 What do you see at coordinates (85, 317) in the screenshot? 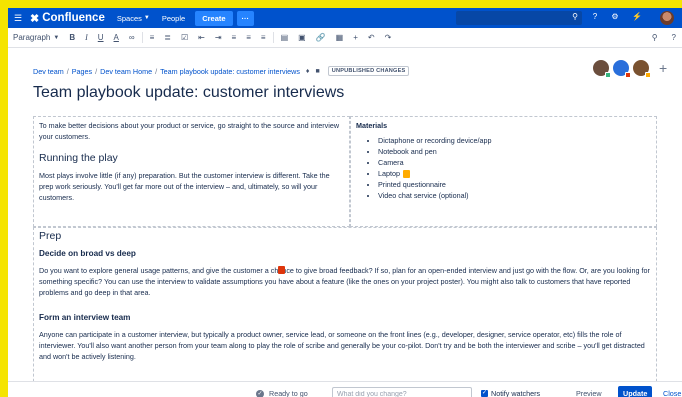
I see `subheading: Form an interview team` at bounding box center [85, 317].